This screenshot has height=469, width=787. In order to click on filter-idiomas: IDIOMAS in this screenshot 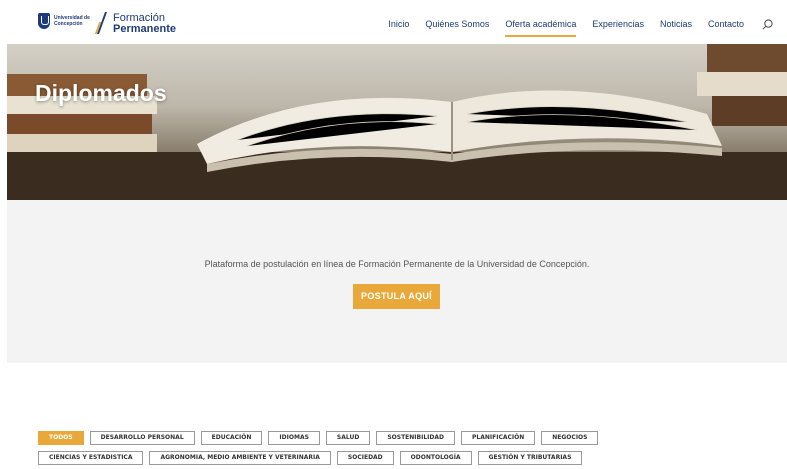, I will do `click(294, 438)`.